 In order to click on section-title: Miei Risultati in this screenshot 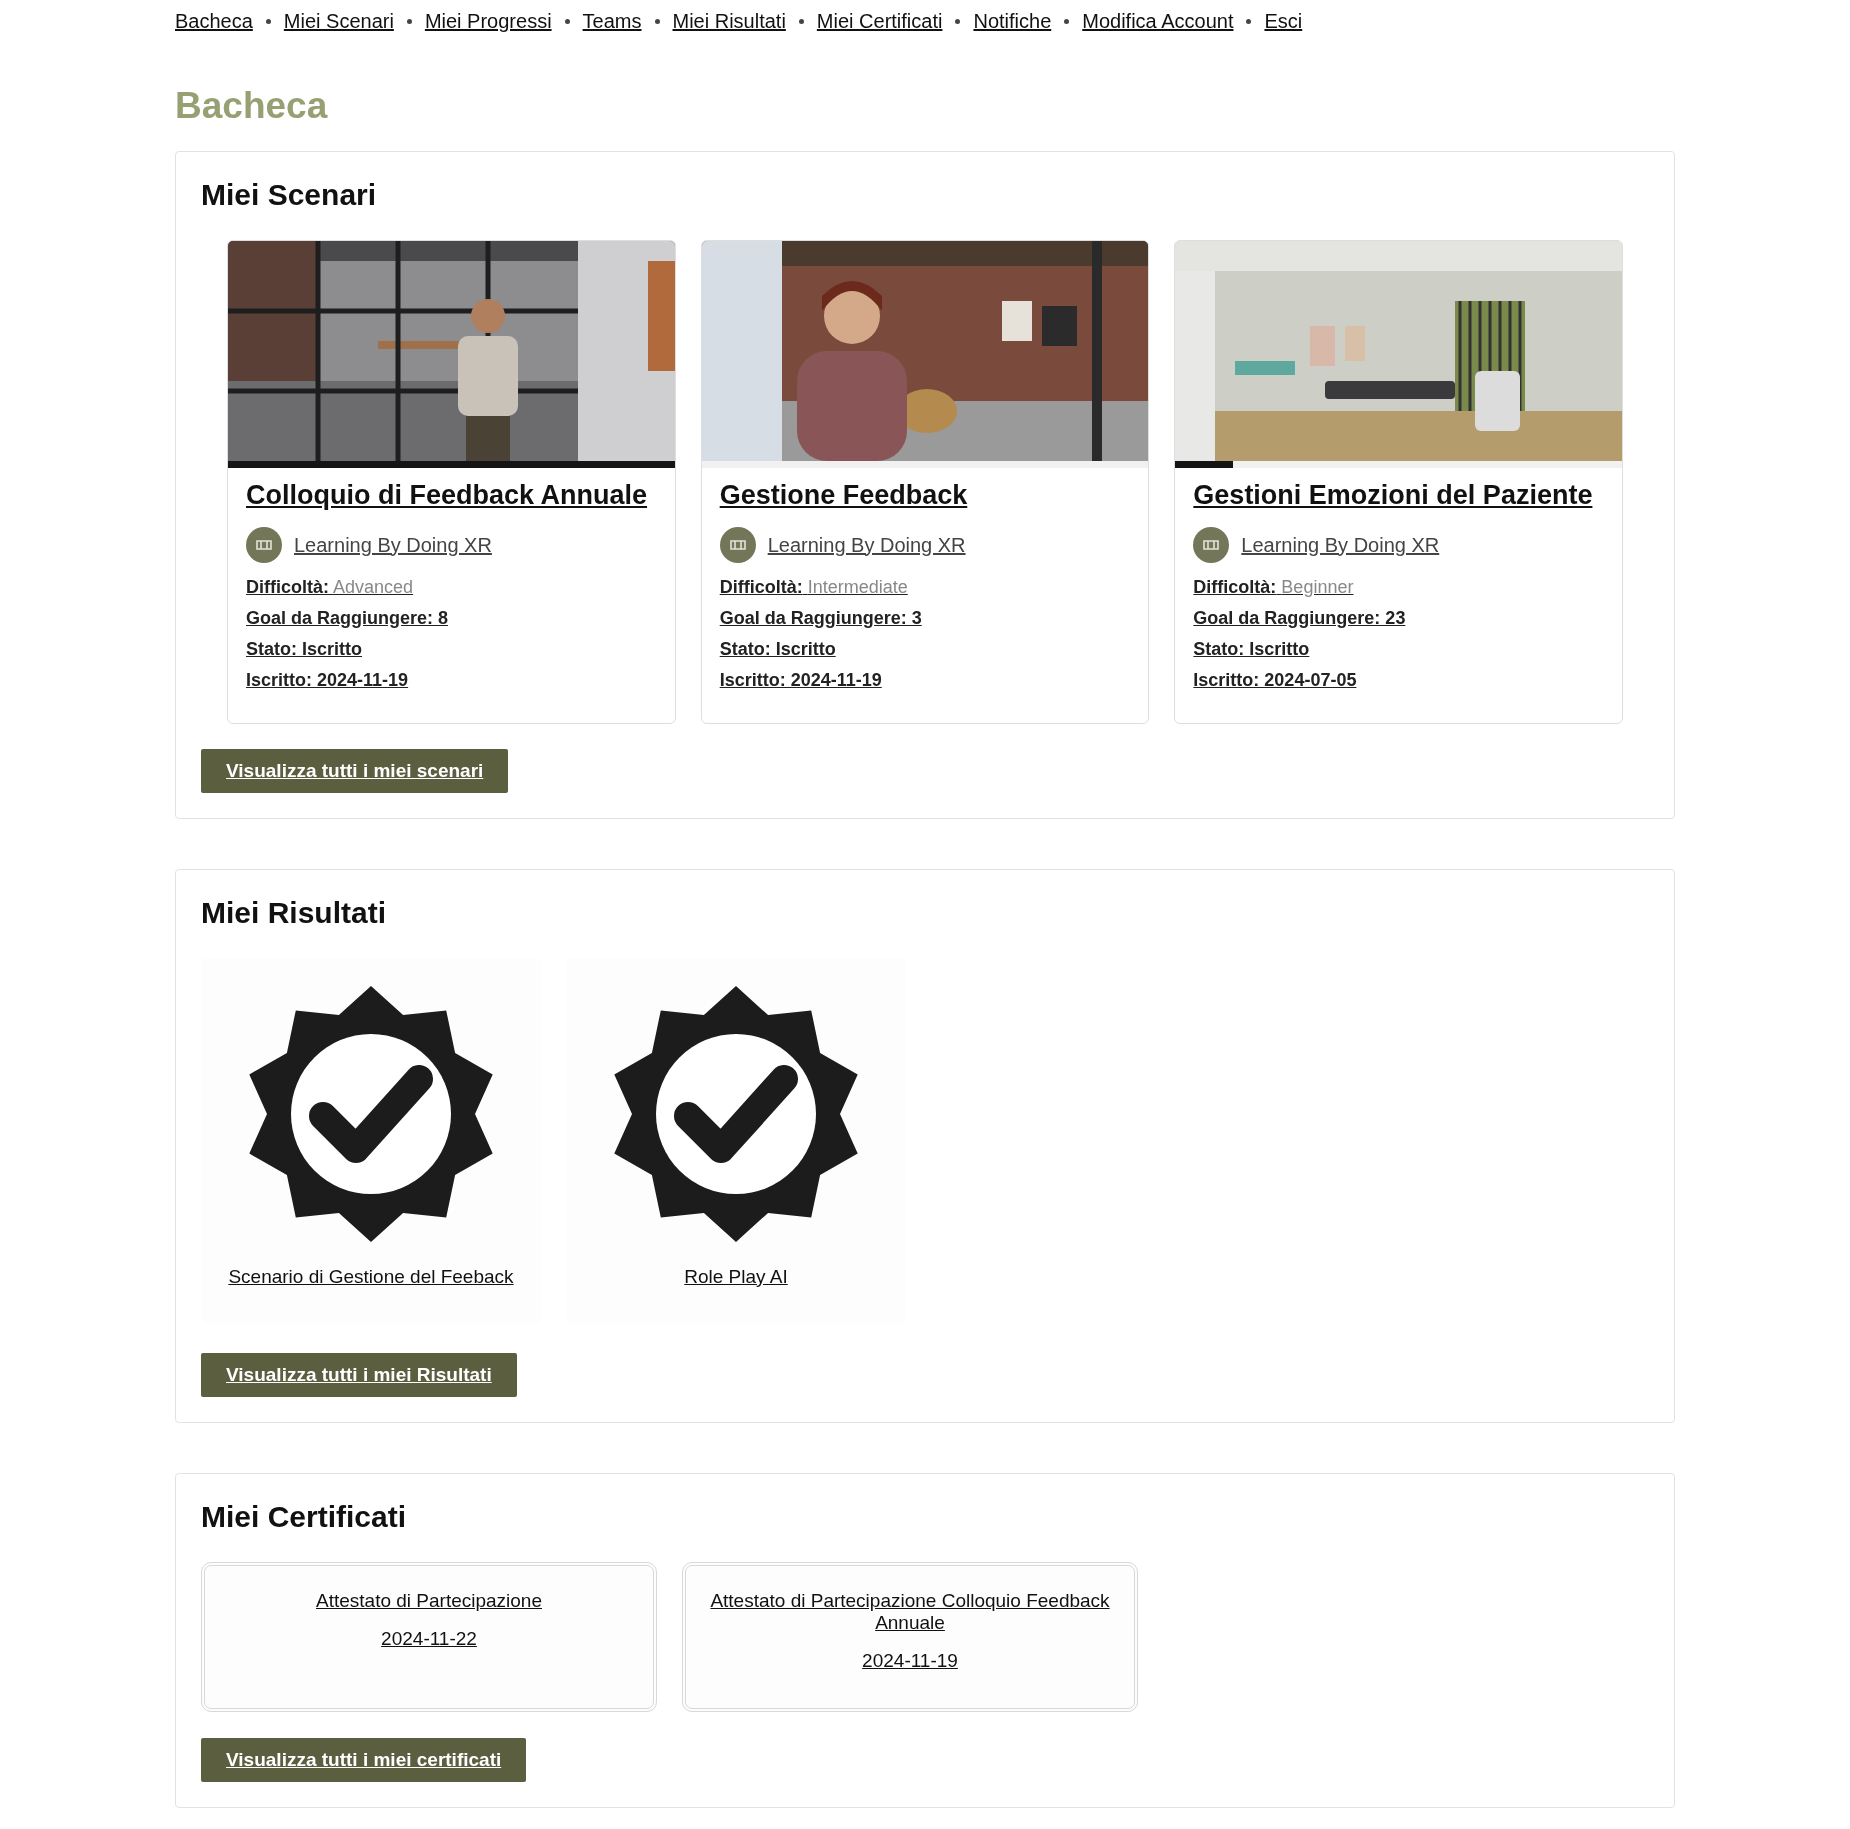, I will do `click(294, 913)`.